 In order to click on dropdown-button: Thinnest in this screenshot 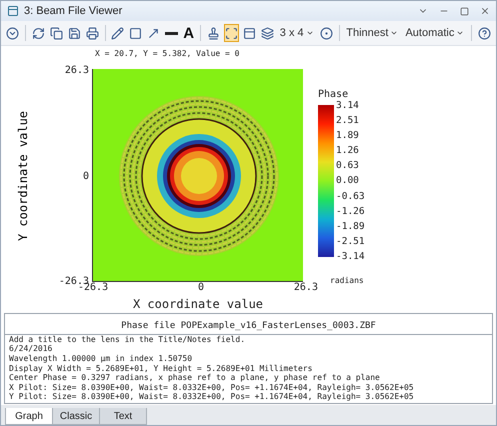, I will do `click(372, 33)`.